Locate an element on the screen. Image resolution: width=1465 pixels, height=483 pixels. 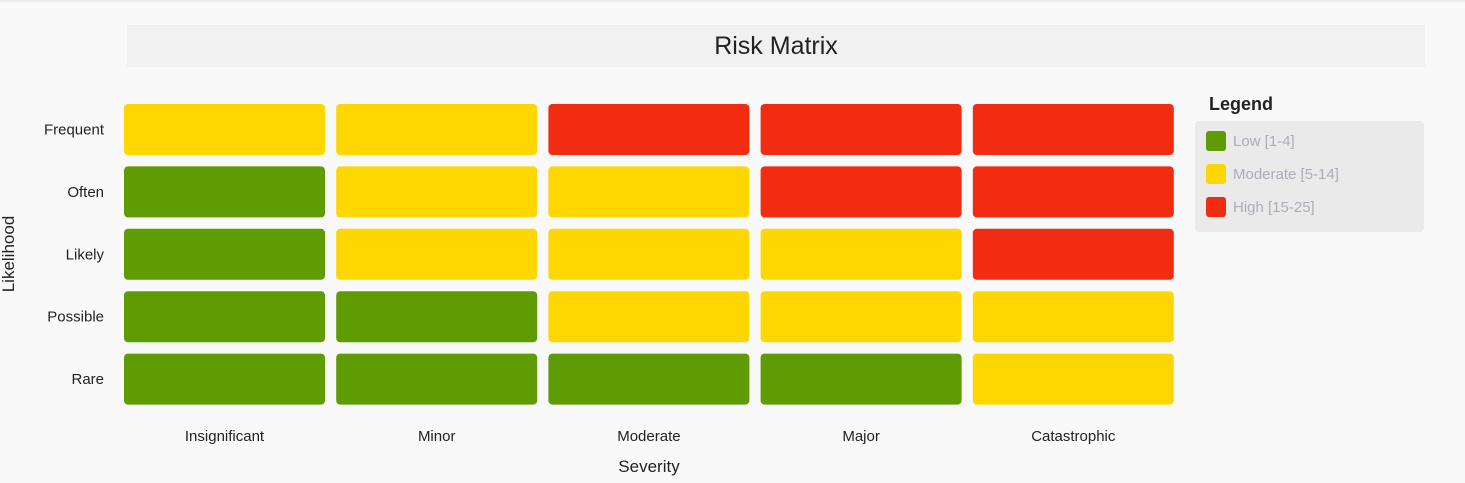
risk-cell-possible-insignificant is located at coordinates (224, 317).